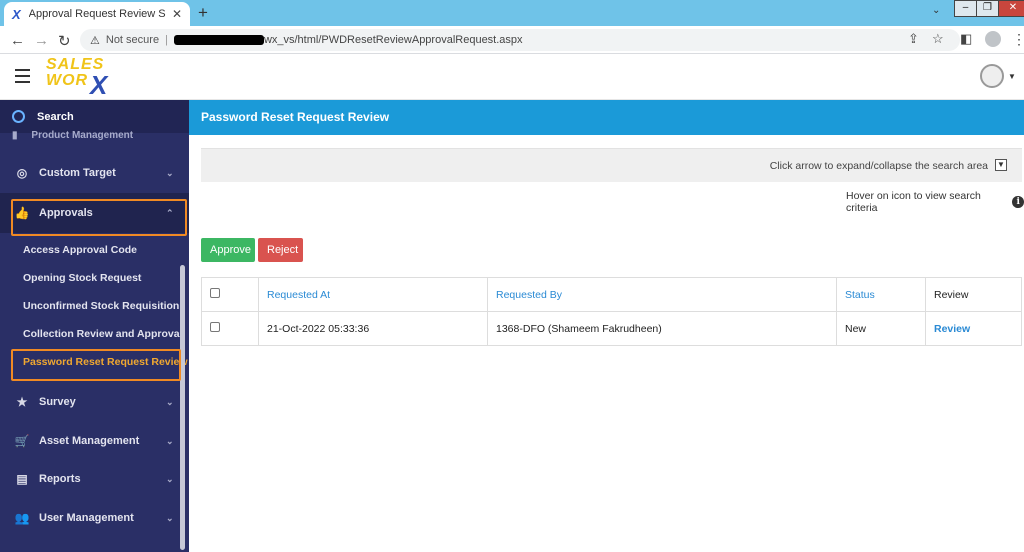  What do you see at coordinates (881, 294) in the screenshot?
I see `header-status: Status` at bounding box center [881, 294].